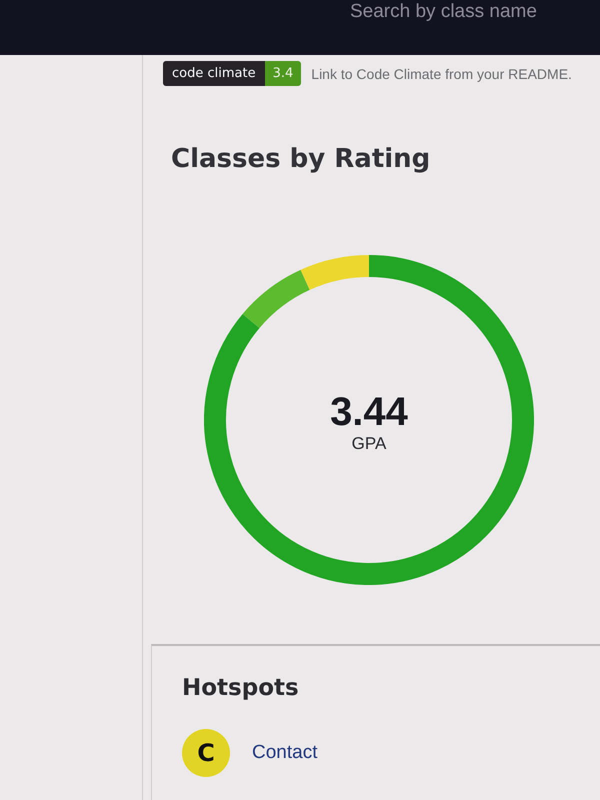 Image resolution: width=600 pixels, height=800 pixels. Describe the element at coordinates (241, 688) in the screenshot. I see `card-heading: Hotspots` at that location.